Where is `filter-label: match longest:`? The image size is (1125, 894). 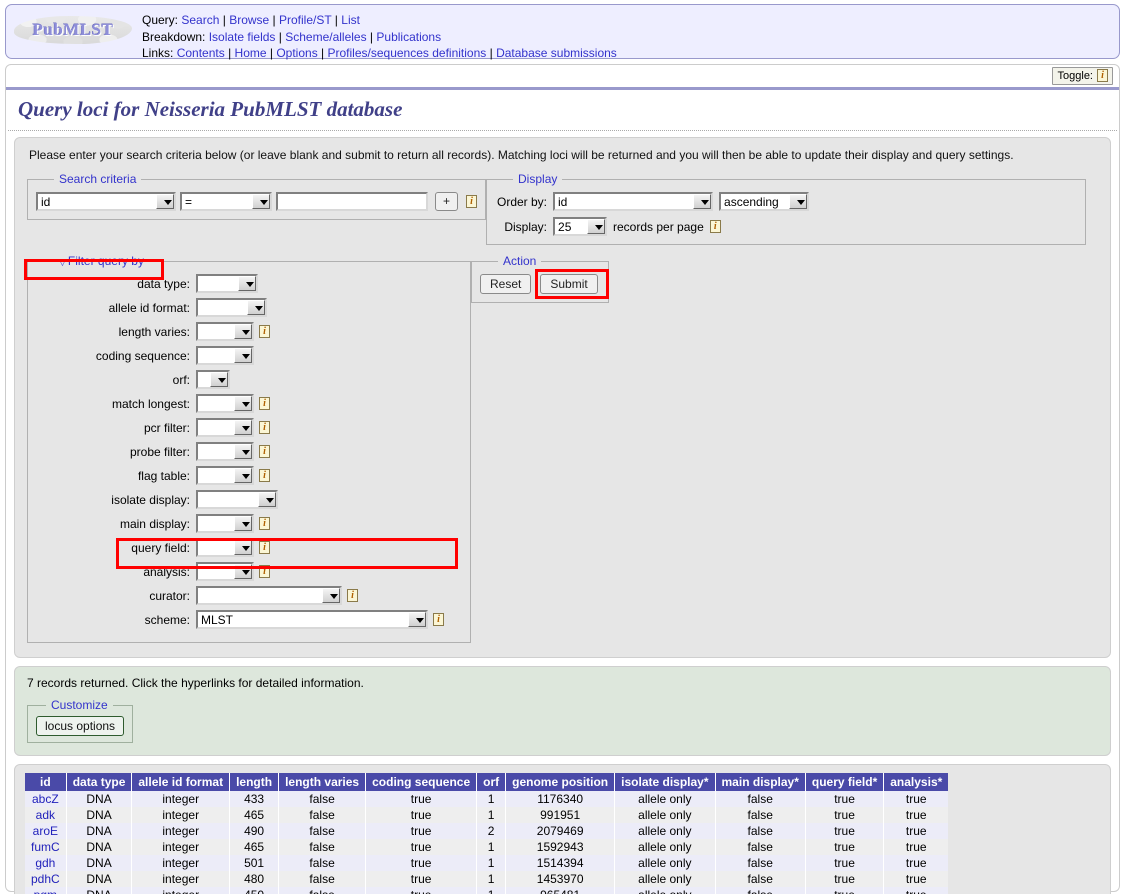
filter-label: match longest: is located at coordinates (150, 403).